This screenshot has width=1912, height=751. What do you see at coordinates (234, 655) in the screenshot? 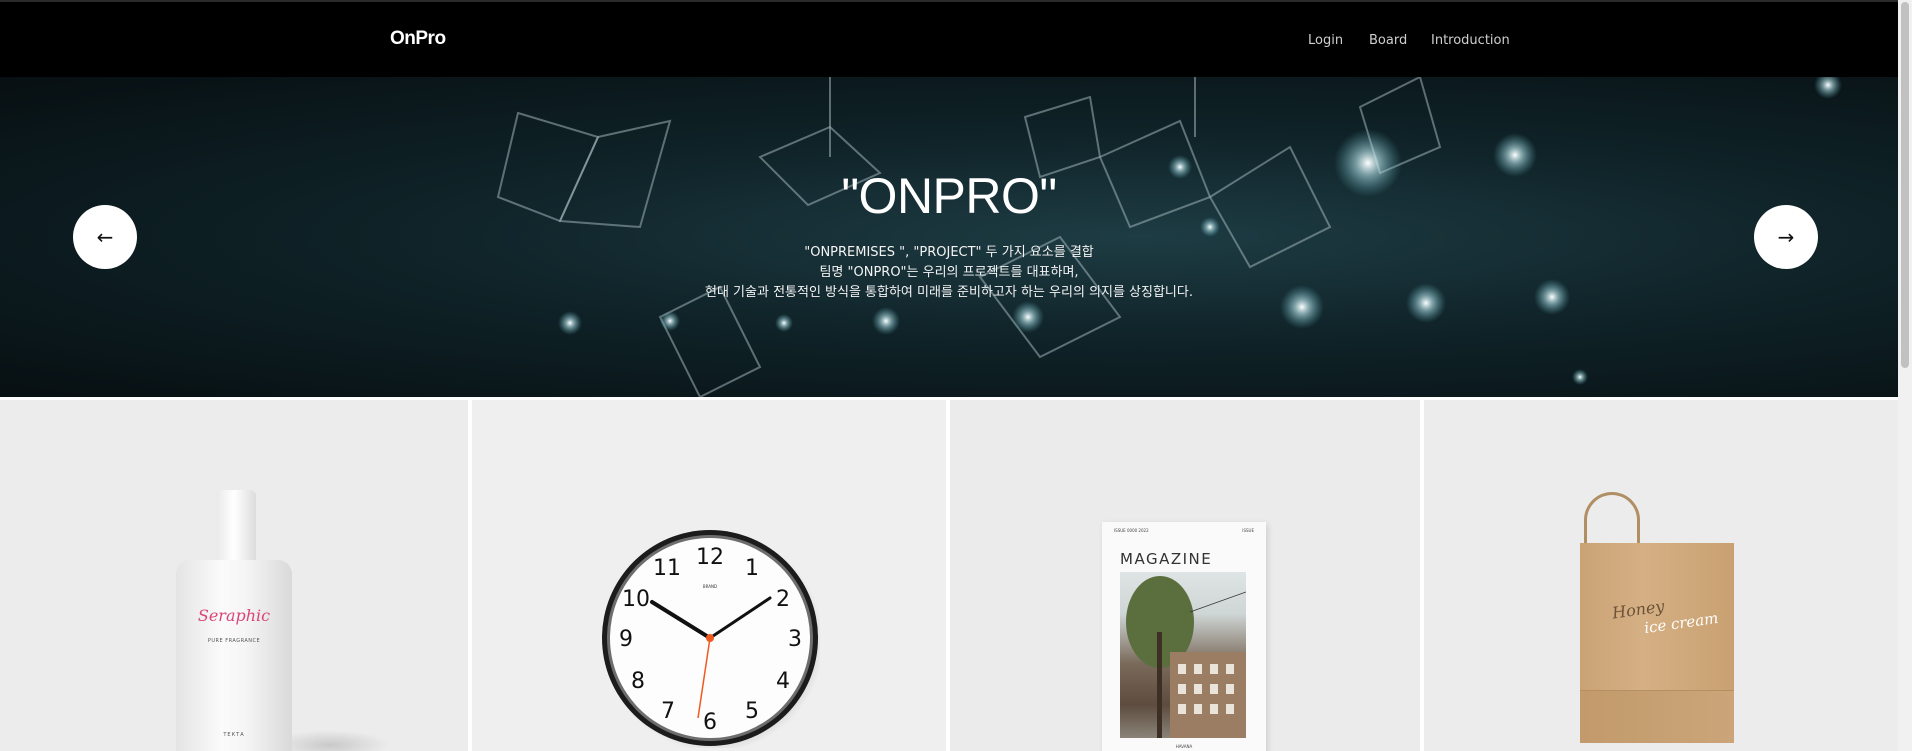
I see `perfume-bottle-image` at bounding box center [234, 655].